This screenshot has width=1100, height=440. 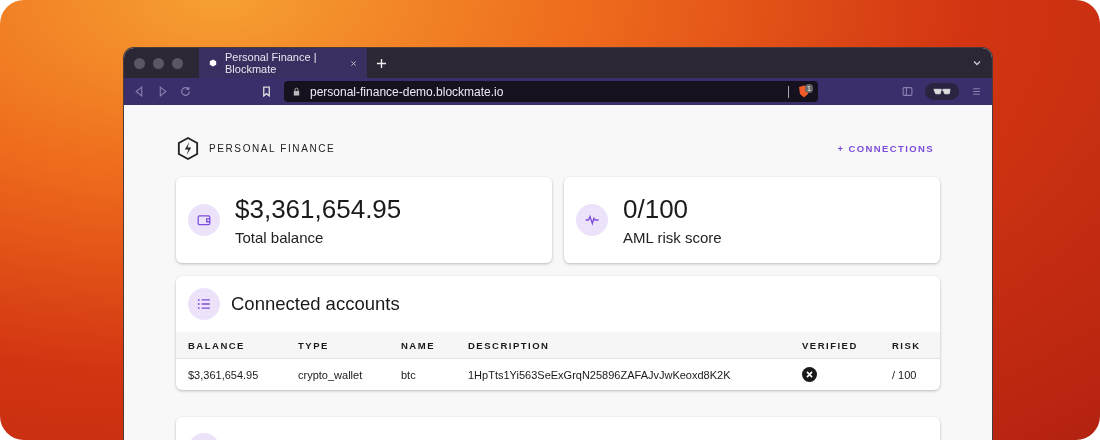 I want to click on browser-tab: Personal Finance | Blockmate, so click(x=283, y=63).